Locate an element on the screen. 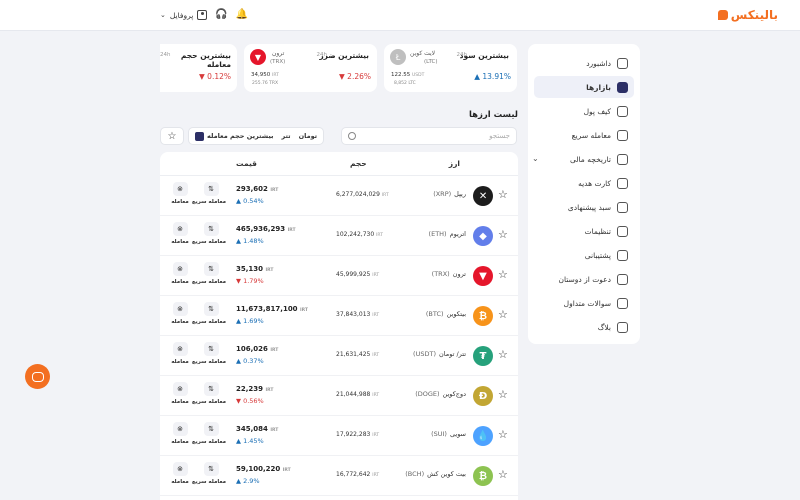 This screenshot has width=800, height=500. sidebar-item-label: بلاگ is located at coordinates (604, 327).